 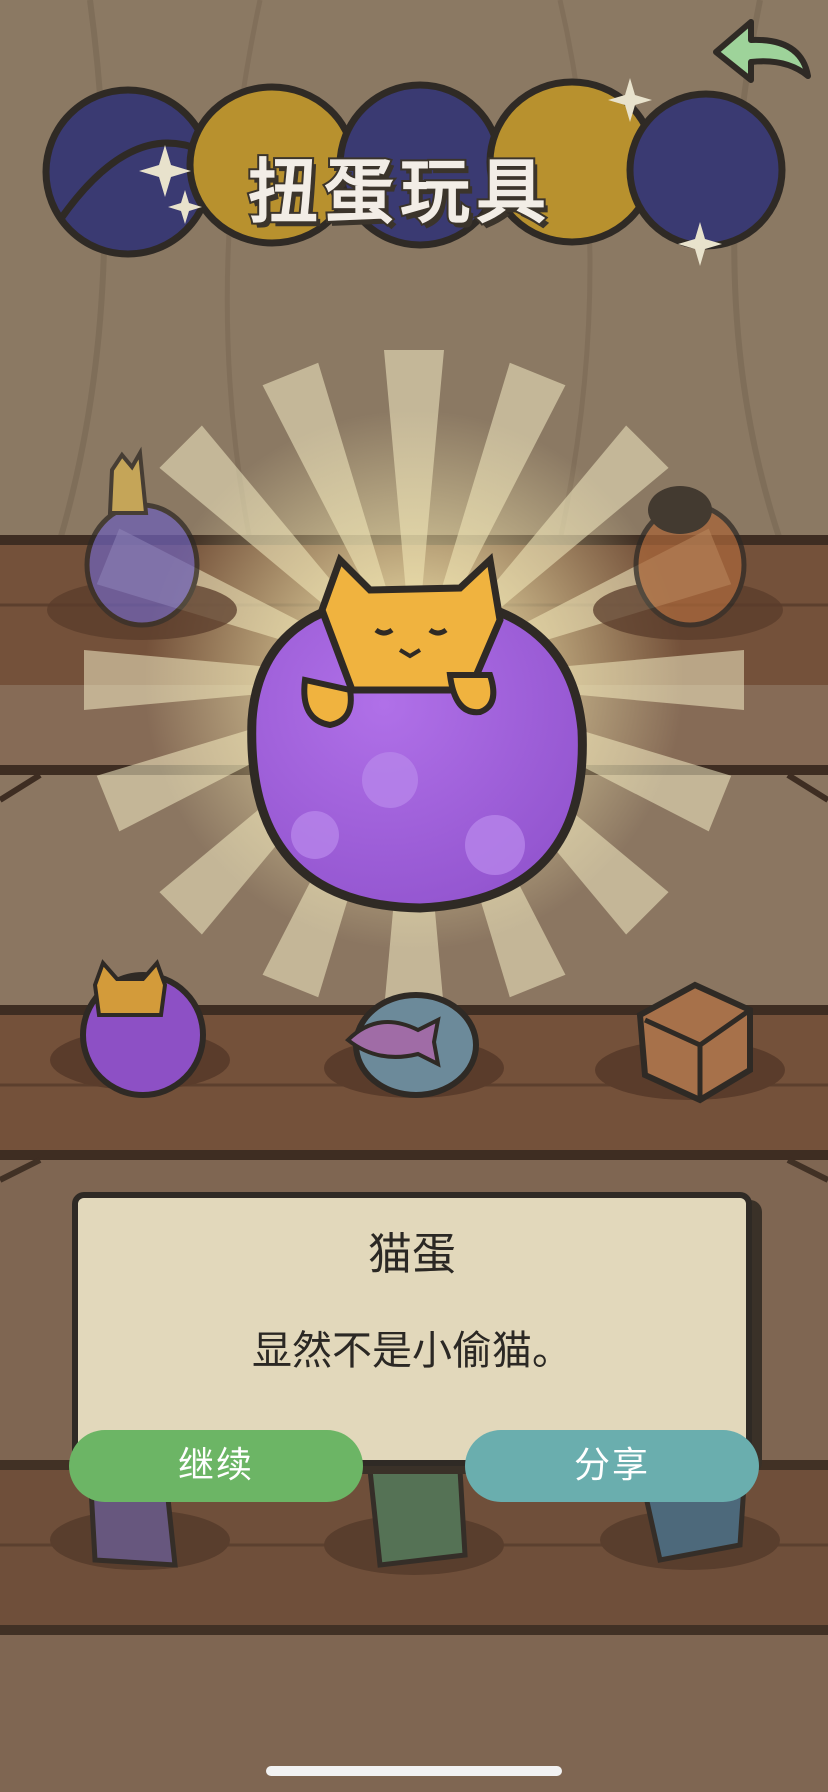 I want to click on page-title: 扭蛋玩具, so click(x=399, y=192).